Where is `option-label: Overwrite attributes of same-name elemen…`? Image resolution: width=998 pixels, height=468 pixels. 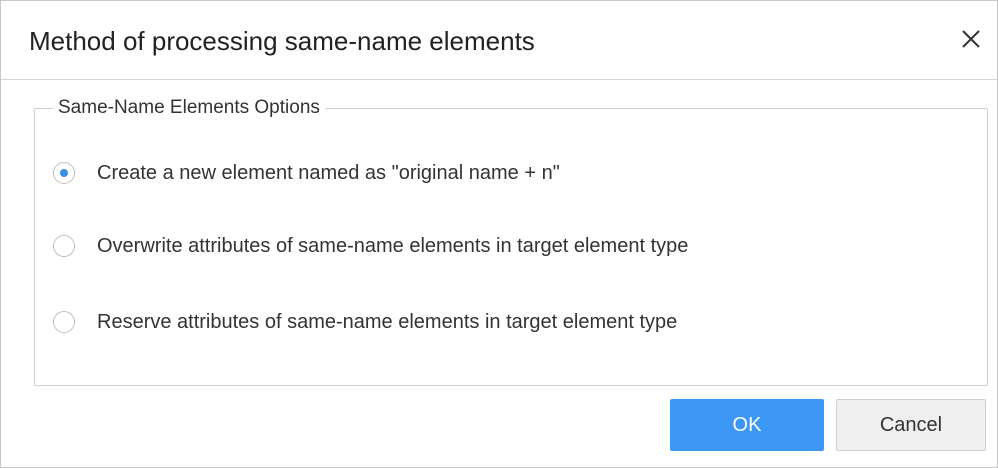 option-label: Overwrite attributes of same-name elemen… is located at coordinates (393, 245).